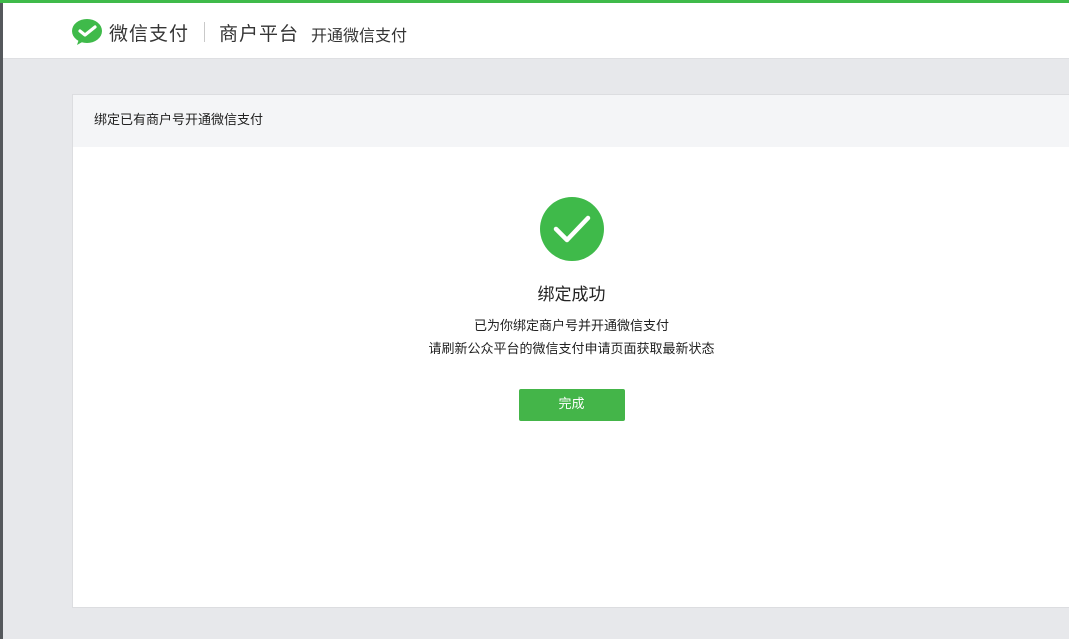 Image resolution: width=1069 pixels, height=639 pixels. I want to click on wechat-pay-logo-icon, so click(87, 32).